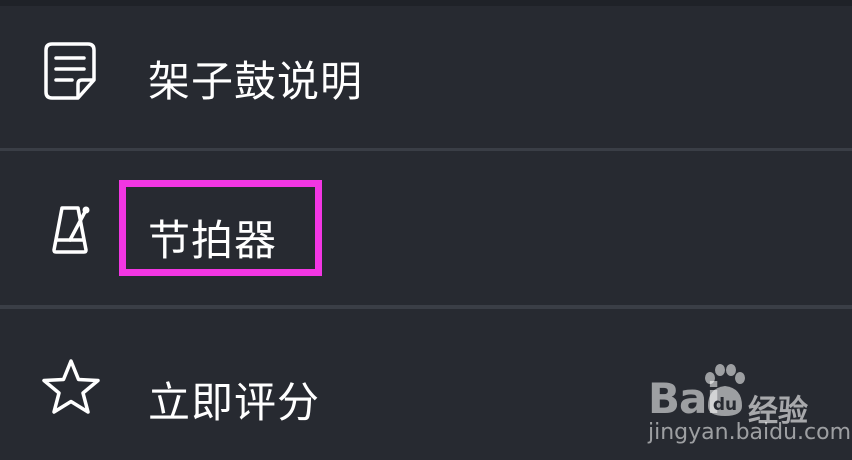 Image resolution: width=852 pixels, height=460 pixels. What do you see at coordinates (725, 405) in the screenshot?
I see `svg-text: du` at bounding box center [725, 405].